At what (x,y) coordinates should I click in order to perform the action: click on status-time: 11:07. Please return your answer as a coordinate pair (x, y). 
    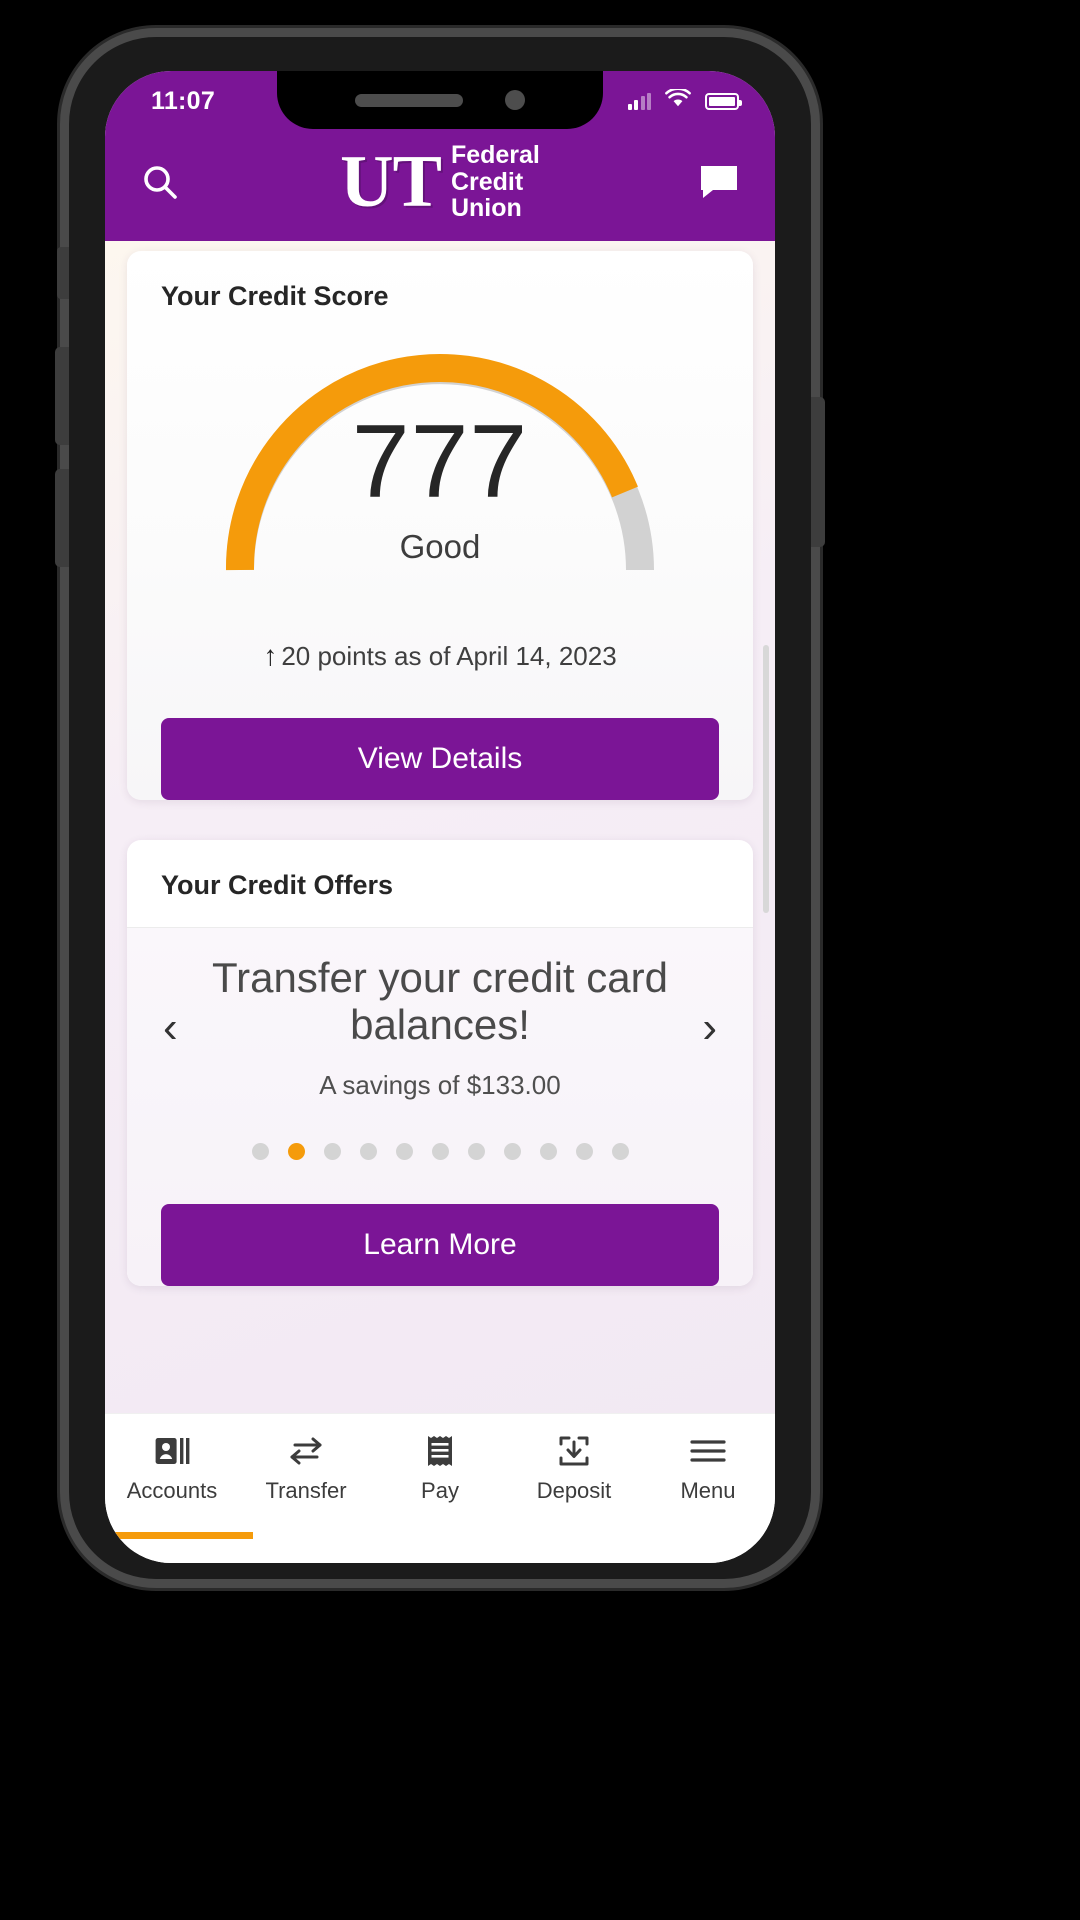
    Looking at the image, I should click on (183, 100).